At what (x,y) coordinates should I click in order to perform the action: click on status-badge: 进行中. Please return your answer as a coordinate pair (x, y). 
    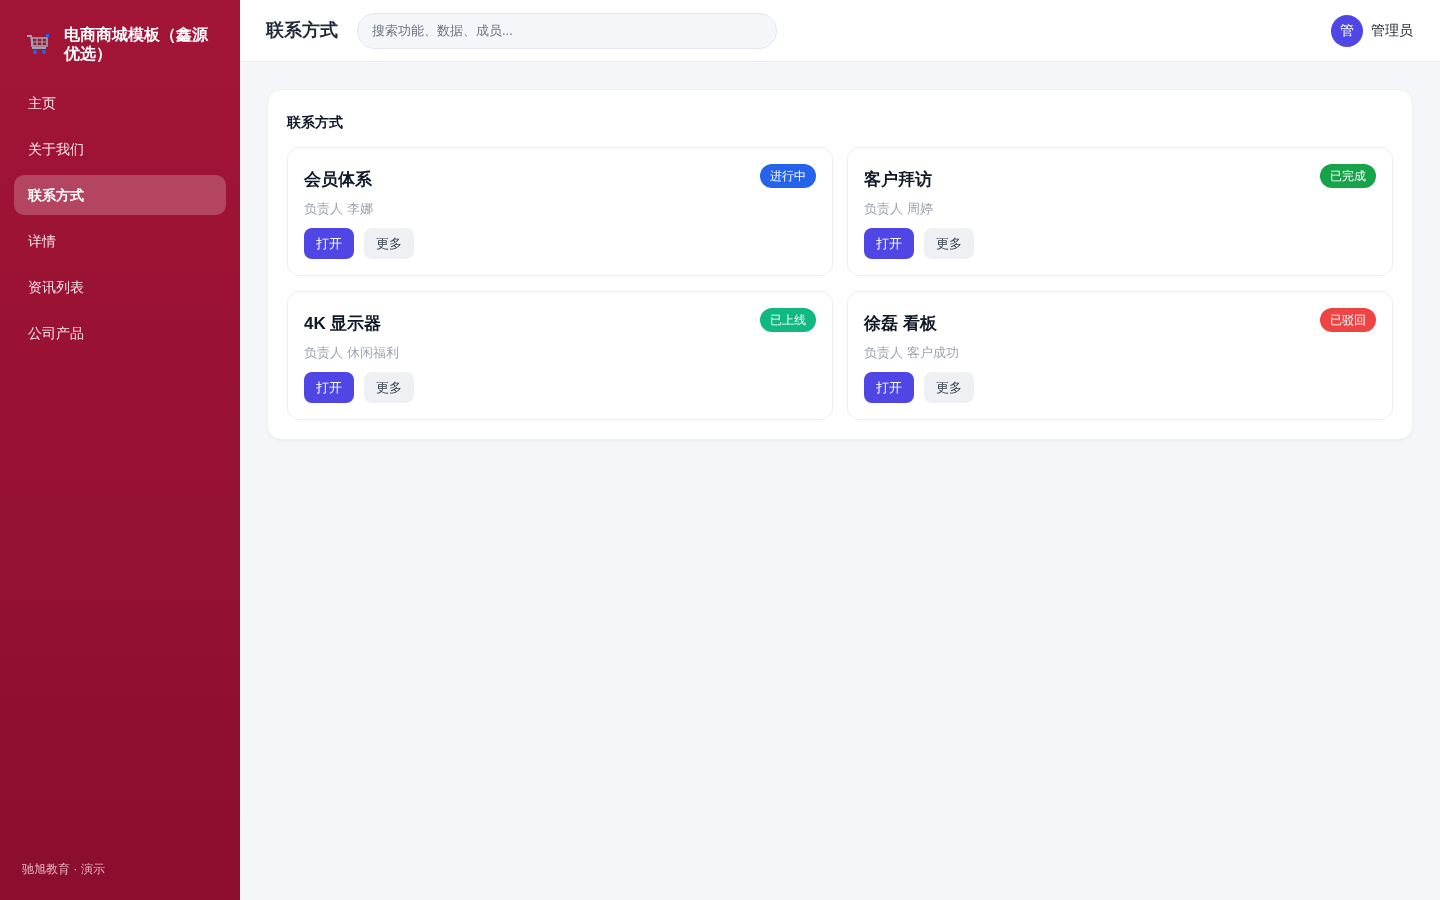
    Looking at the image, I should click on (788, 176).